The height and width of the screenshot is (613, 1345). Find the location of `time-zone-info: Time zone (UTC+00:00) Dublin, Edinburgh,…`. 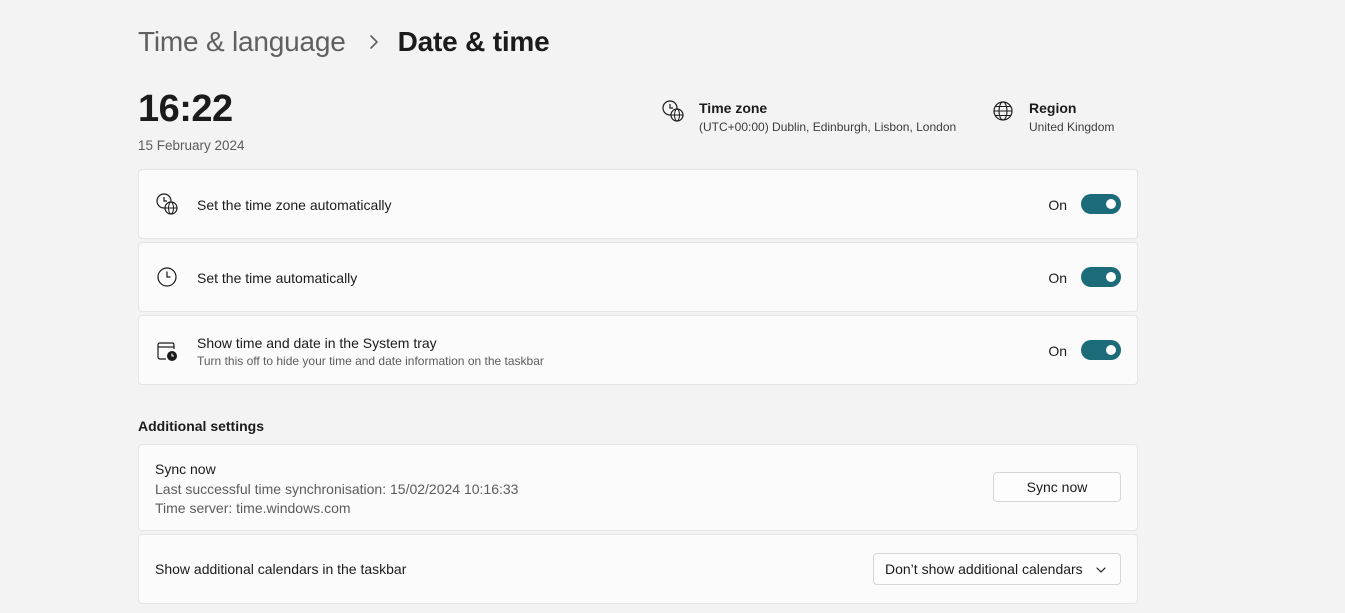

time-zone-info: Time zone (UTC+00:00) Dublin, Edinburgh,… is located at coordinates (808, 116).